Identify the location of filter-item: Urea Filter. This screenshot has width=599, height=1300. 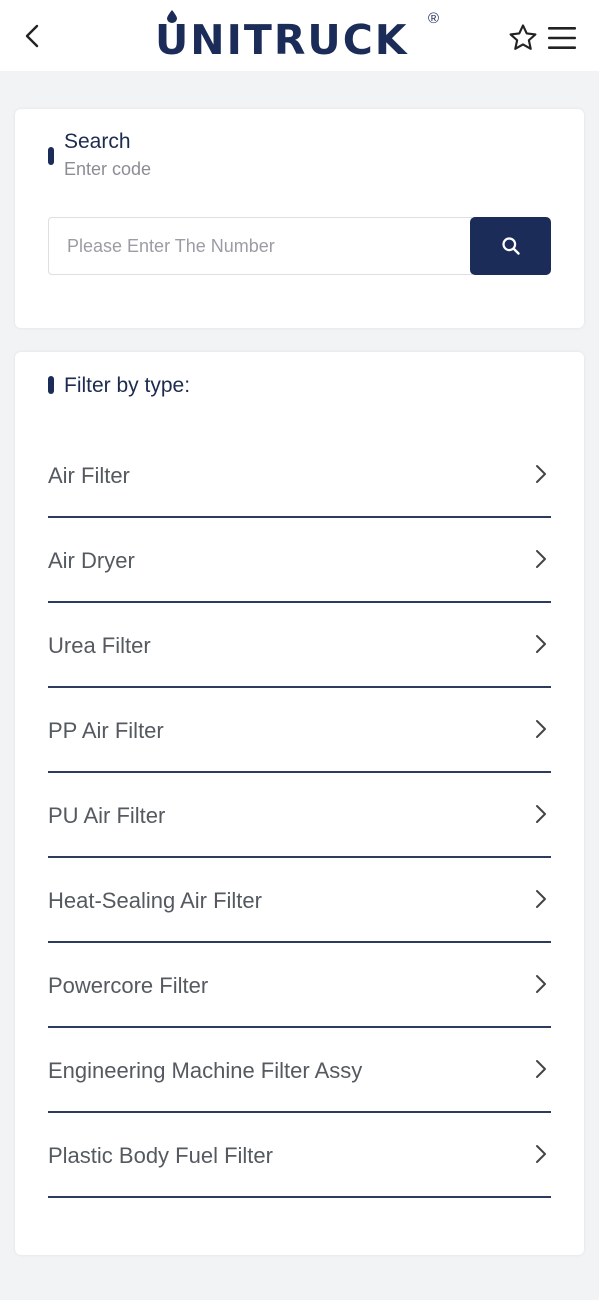
(299, 645).